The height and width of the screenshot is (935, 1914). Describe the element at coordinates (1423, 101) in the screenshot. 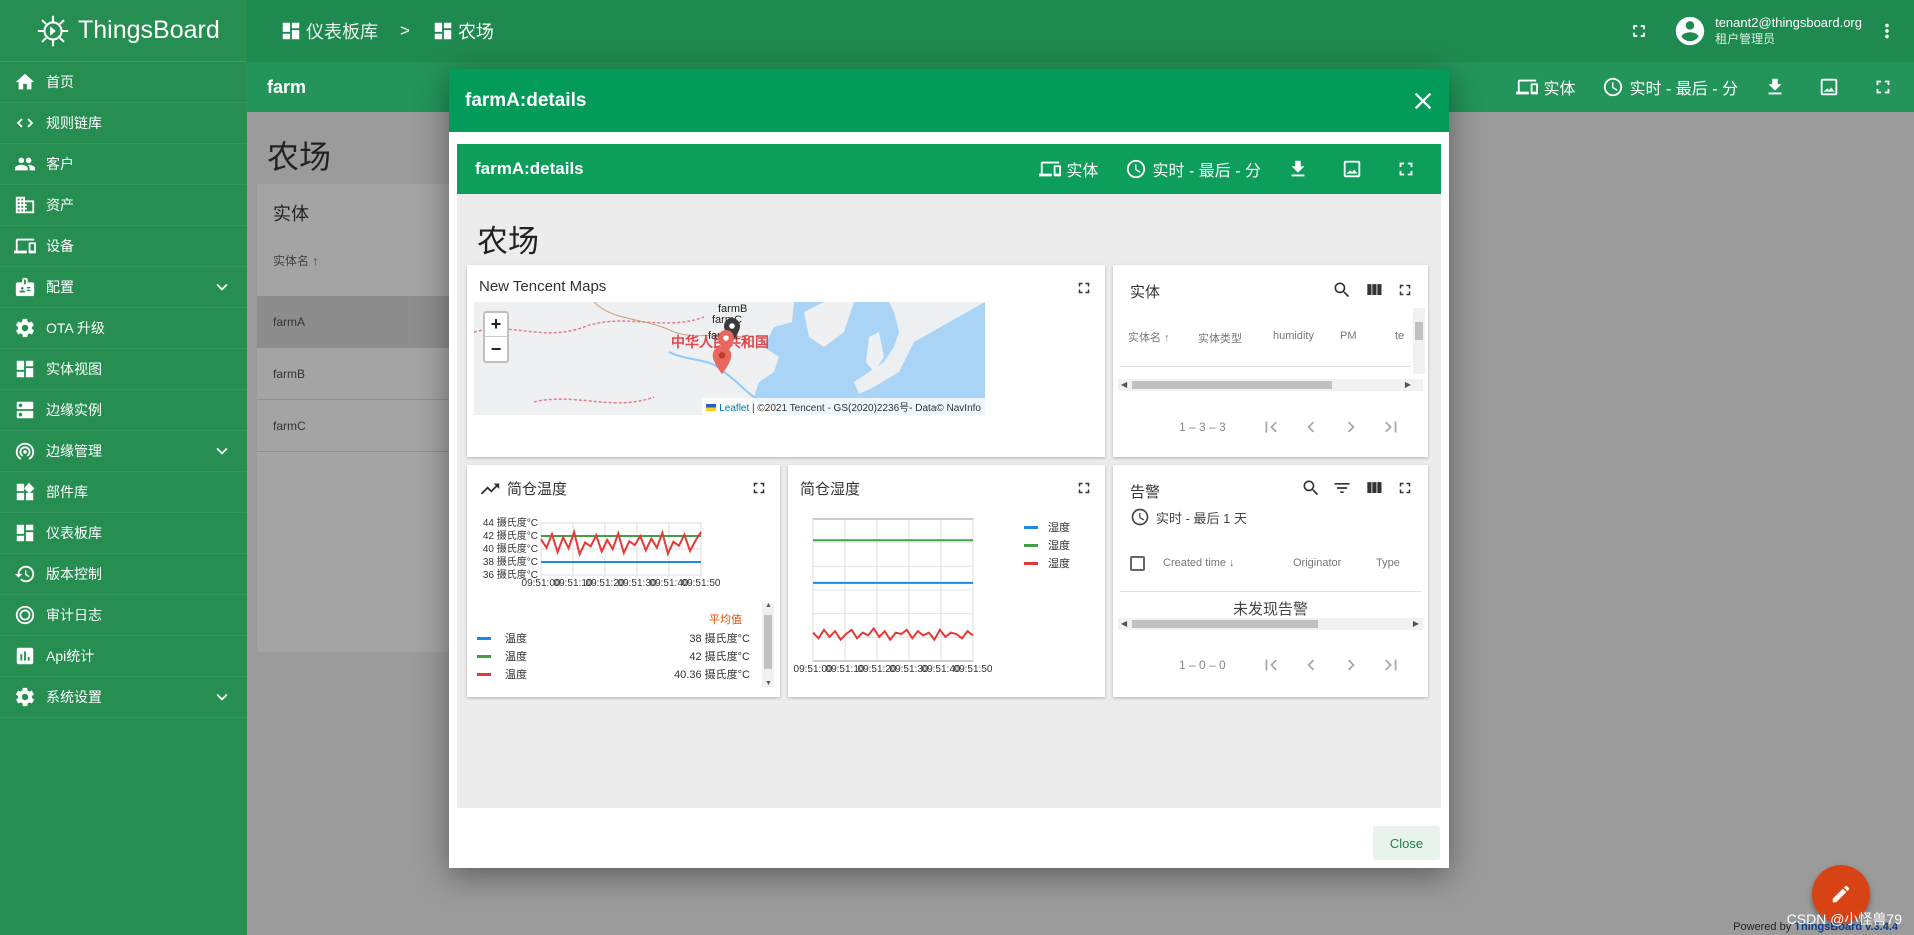

I see `close-icon` at that location.